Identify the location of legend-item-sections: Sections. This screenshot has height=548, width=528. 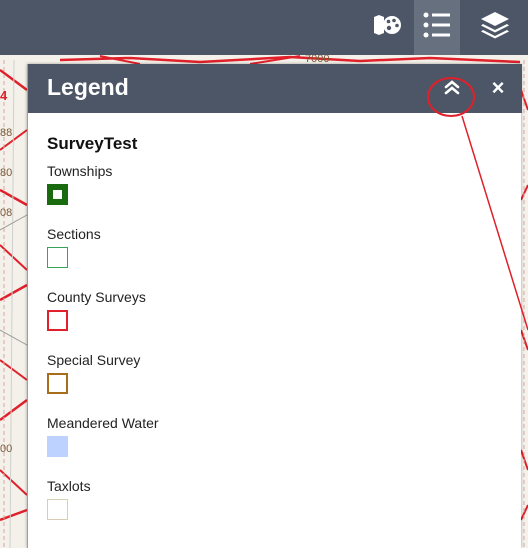
(277, 256).